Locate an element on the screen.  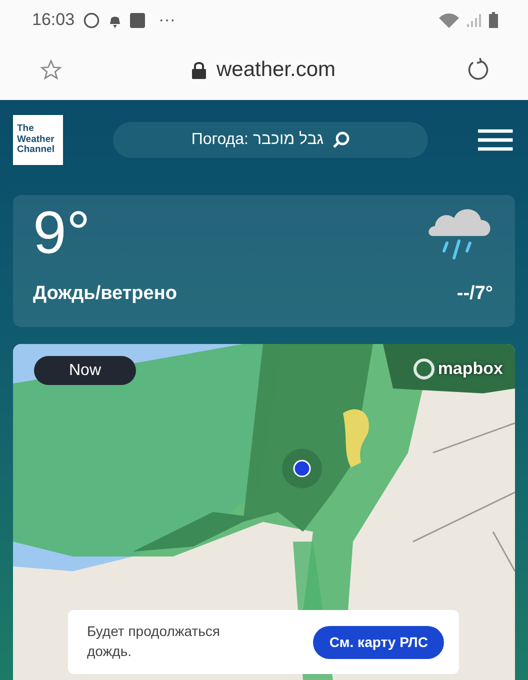
signal-icon is located at coordinates (474, 20).